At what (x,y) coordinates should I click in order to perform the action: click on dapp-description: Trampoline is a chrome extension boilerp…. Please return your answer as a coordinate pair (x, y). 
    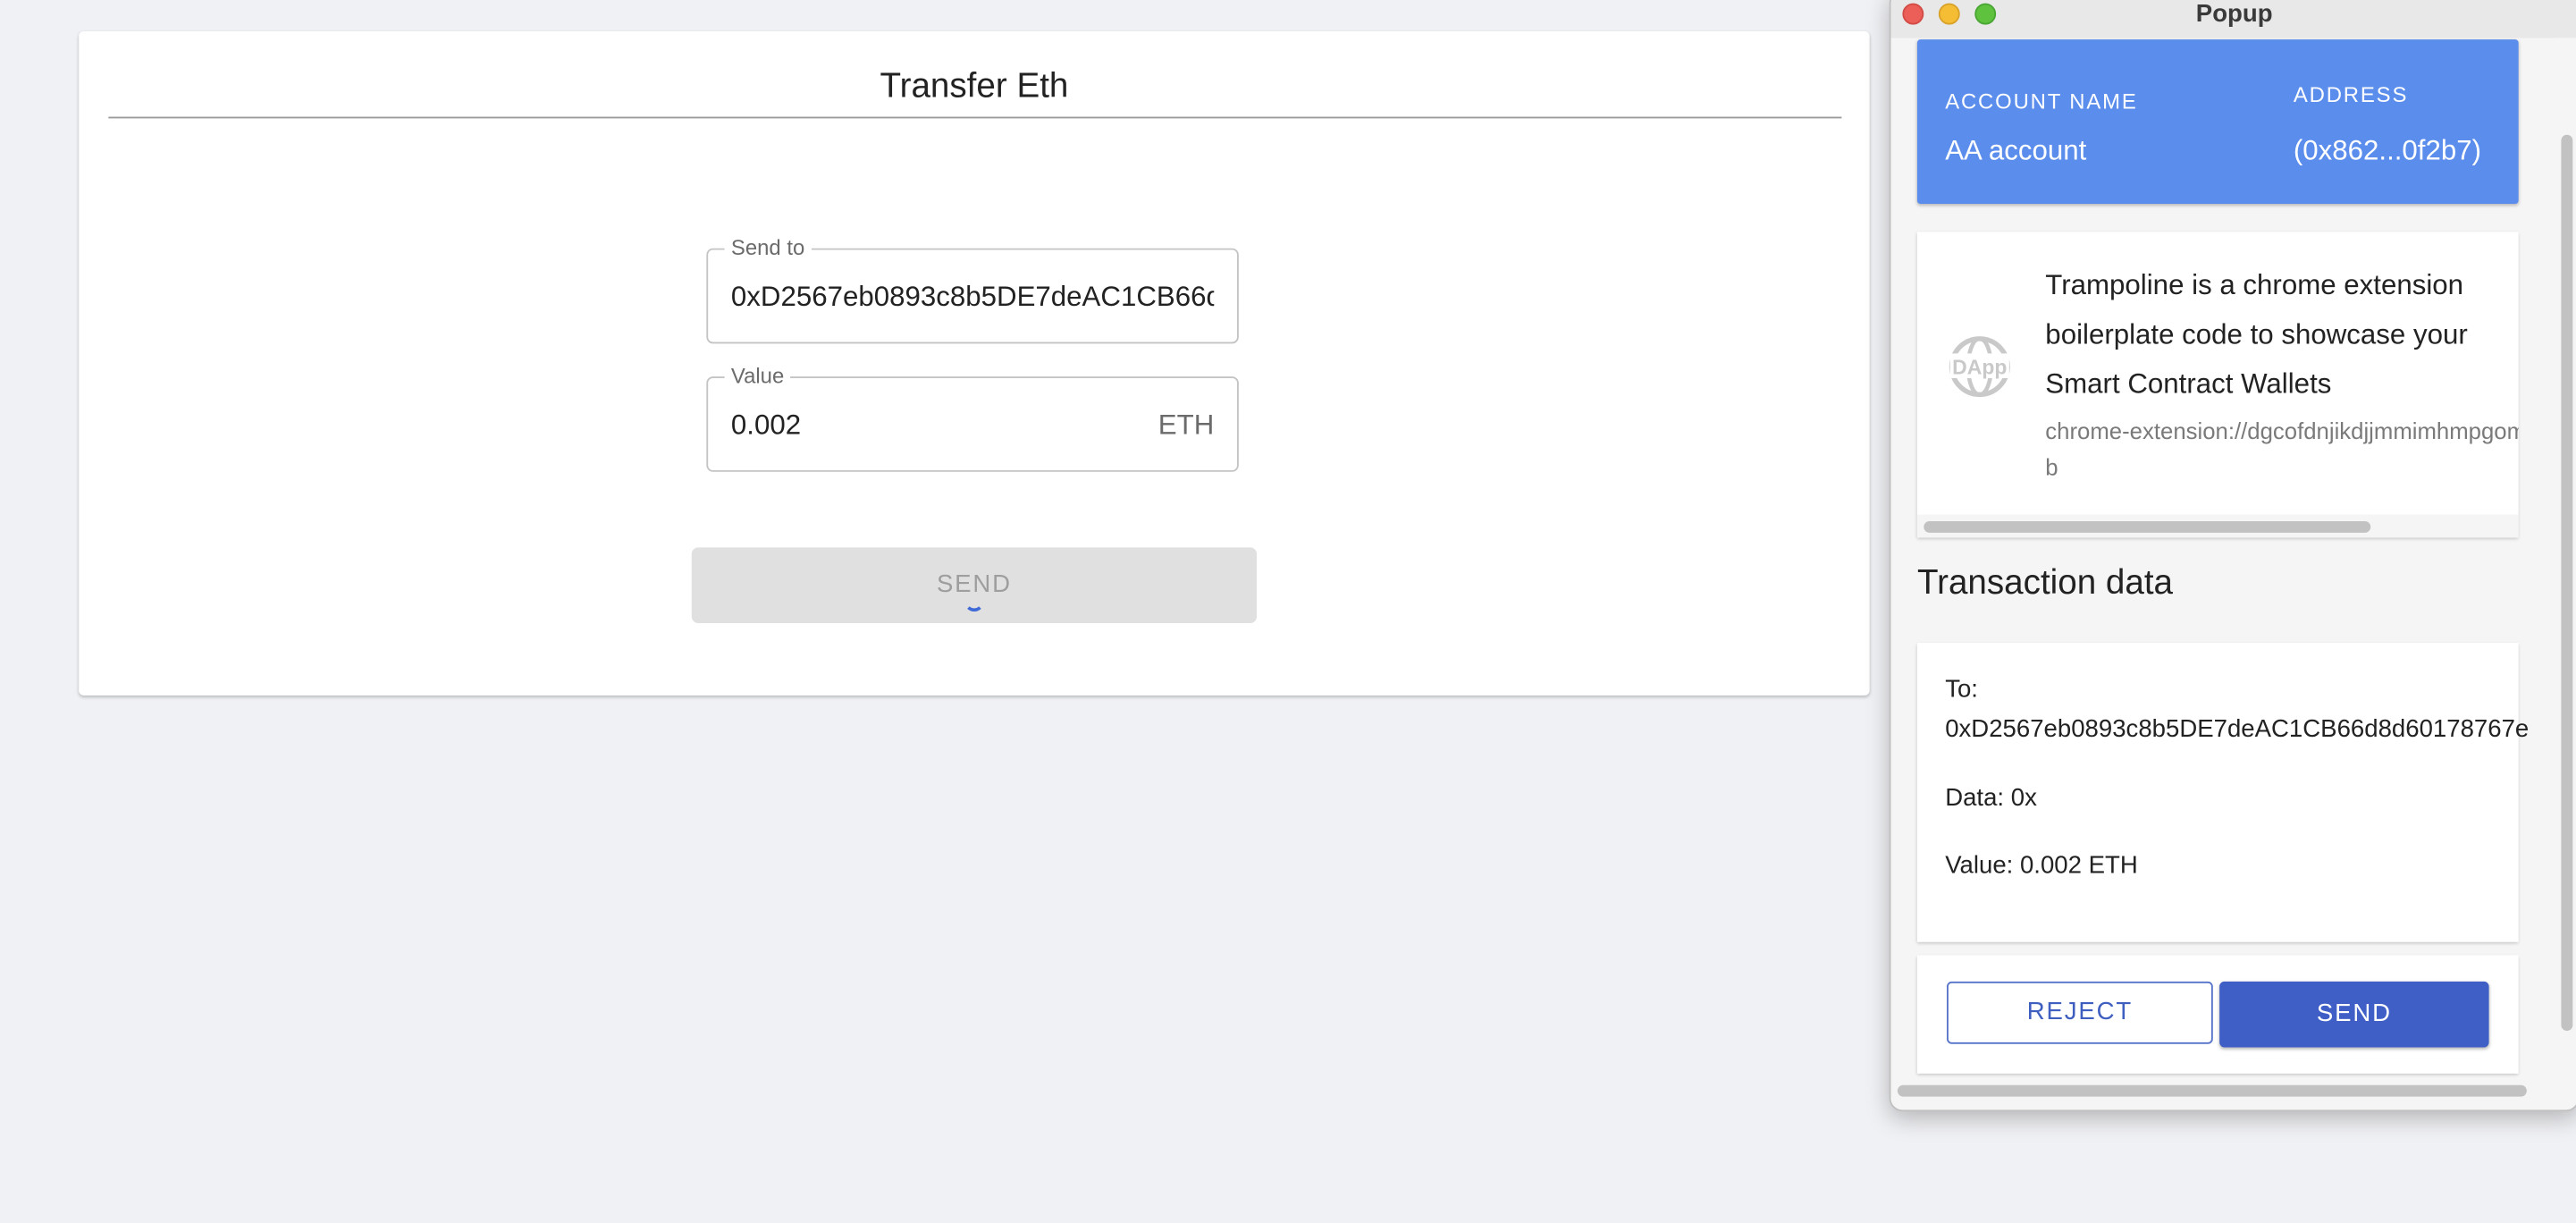
    Looking at the image, I should click on (2257, 334).